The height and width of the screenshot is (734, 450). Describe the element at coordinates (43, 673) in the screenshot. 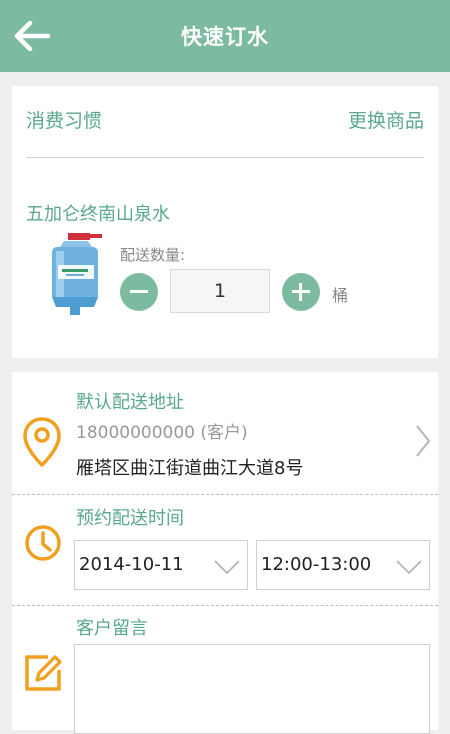

I see `edit-icon` at that location.